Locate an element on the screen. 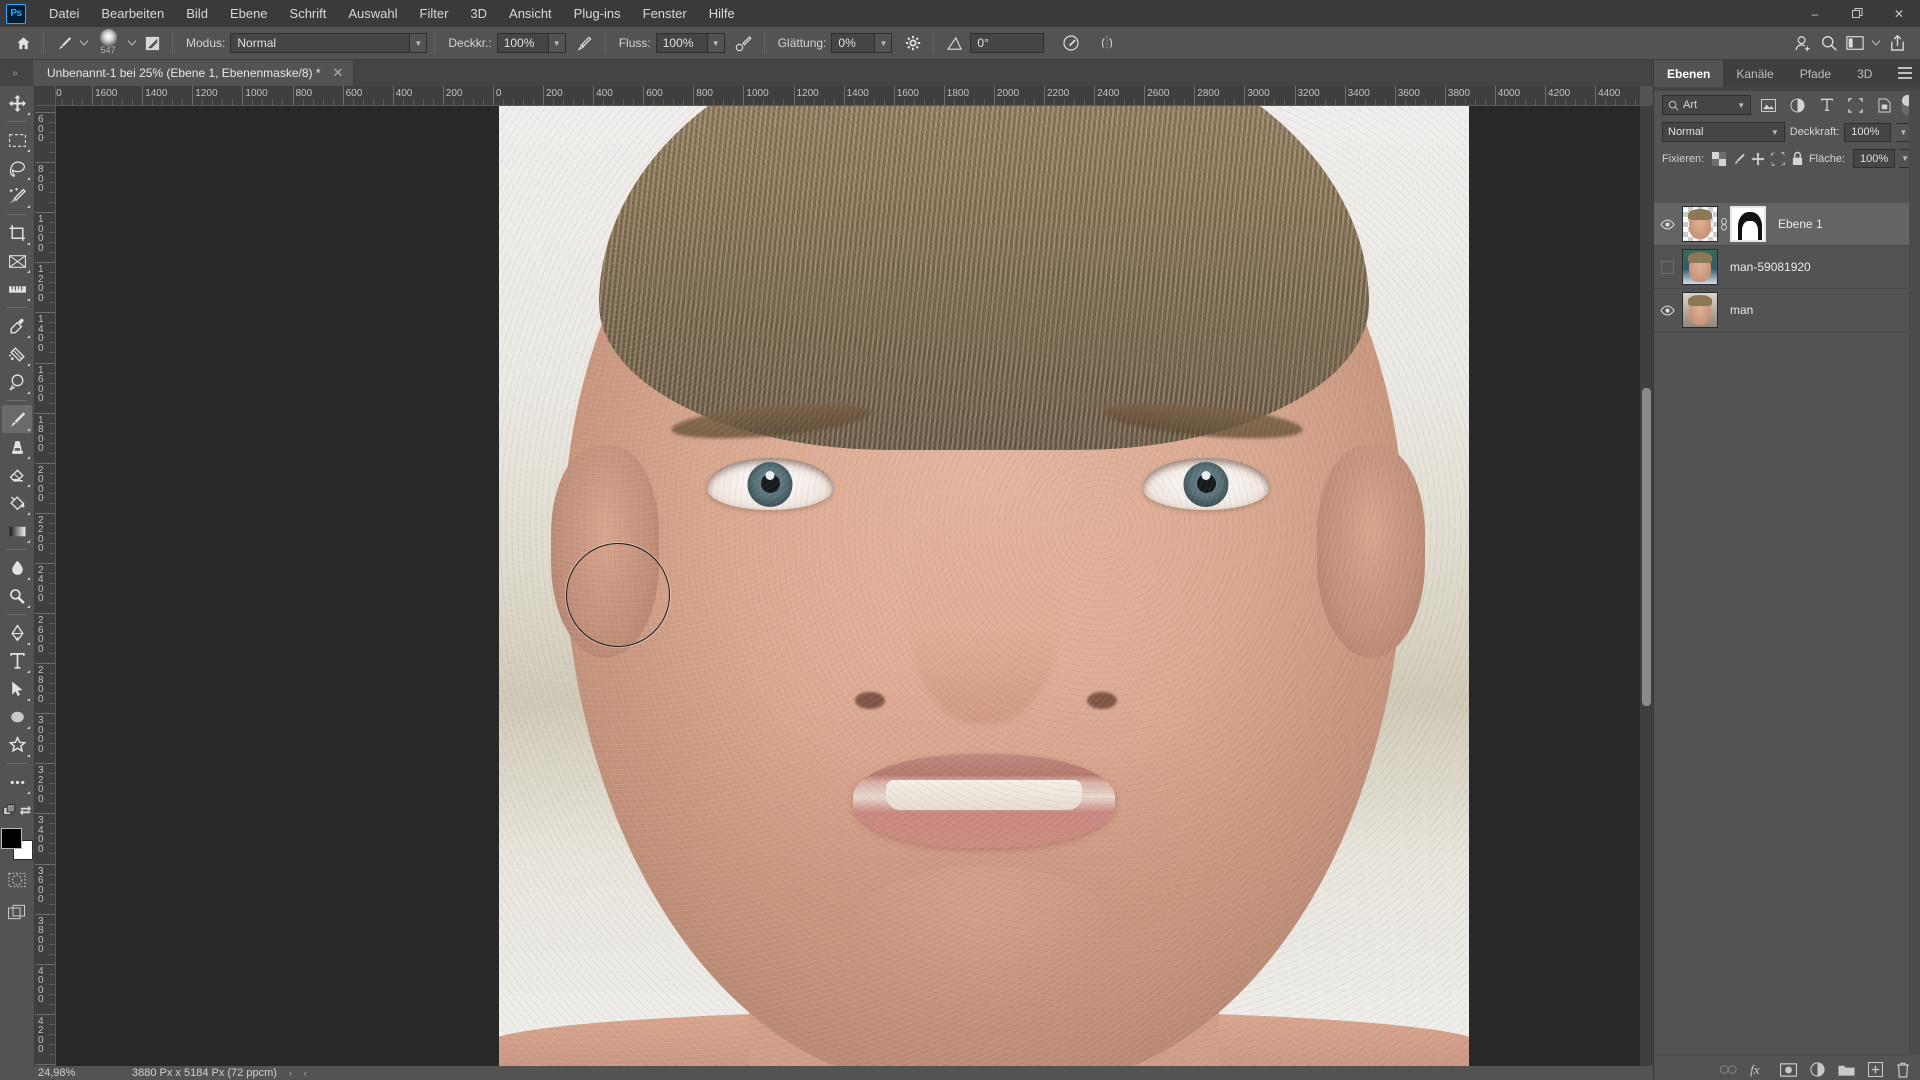  lock-all-icon is located at coordinates (1797, 159).